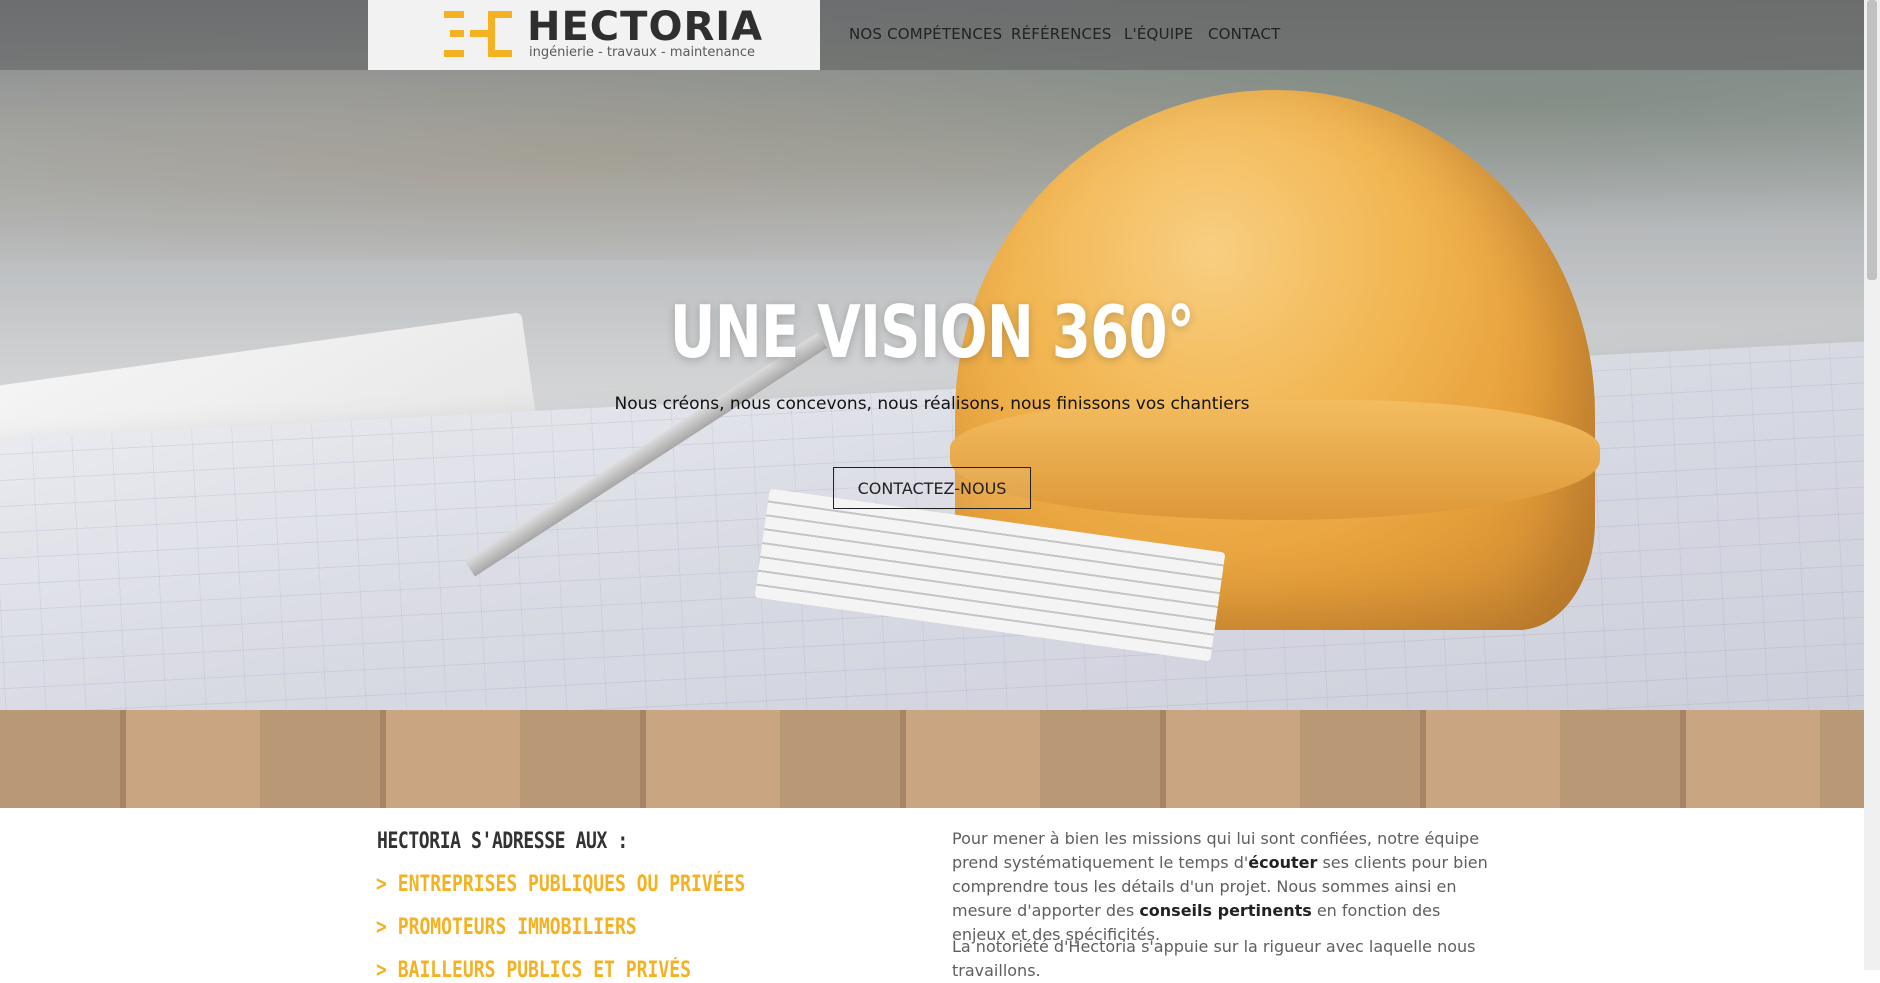 The height and width of the screenshot is (983, 1880). What do you see at coordinates (560, 884) in the screenshot?
I see `audience-item: > ENTREPRISES PUBLIQUES OU PRIVÉES` at bounding box center [560, 884].